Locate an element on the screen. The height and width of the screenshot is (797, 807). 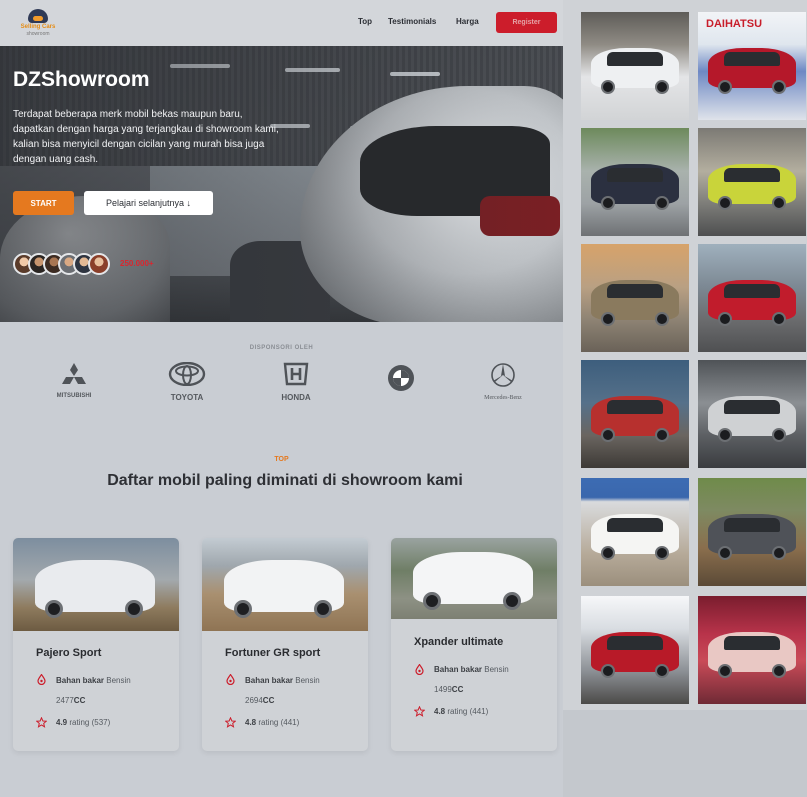
brand-mitsubishi: MITSUBISHI is located at coordinates (74, 380).